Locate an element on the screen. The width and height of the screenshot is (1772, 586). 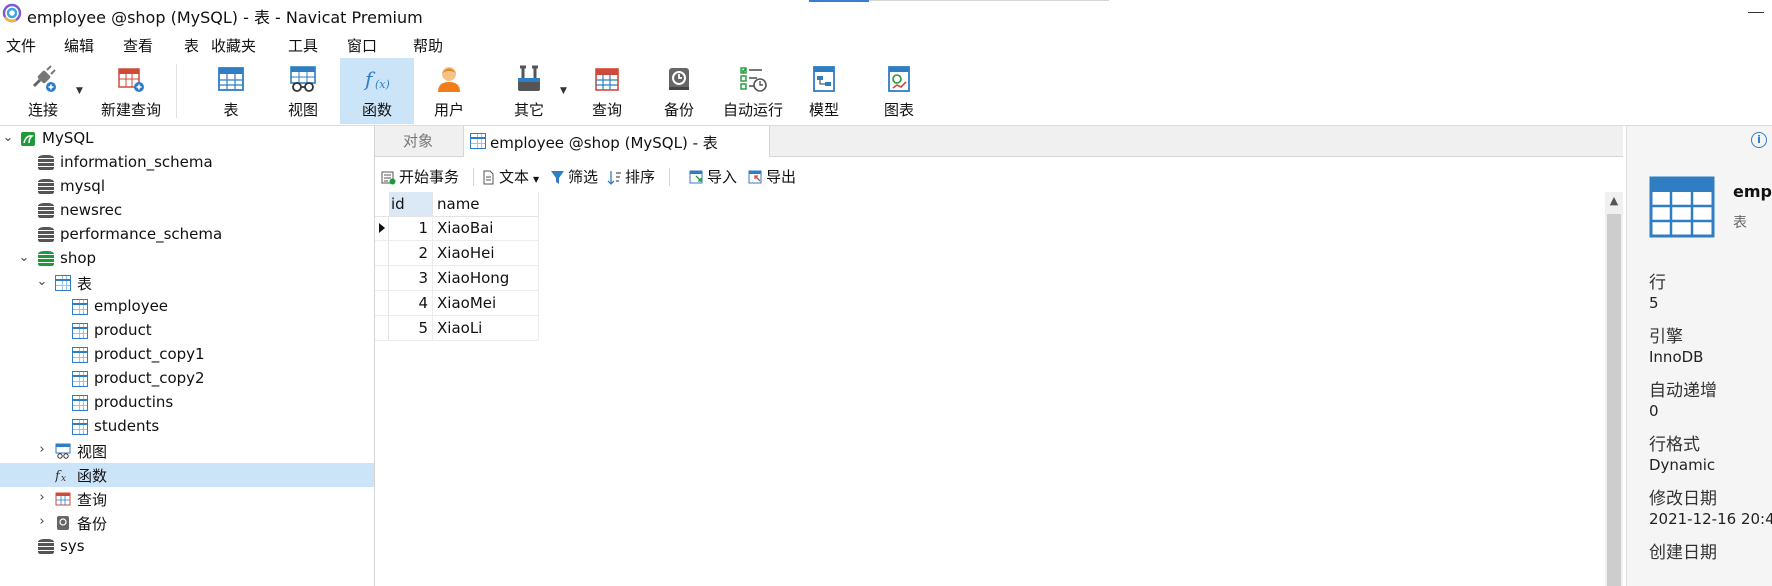
tree-folder-label: 表 is located at coordinates (85, 284).